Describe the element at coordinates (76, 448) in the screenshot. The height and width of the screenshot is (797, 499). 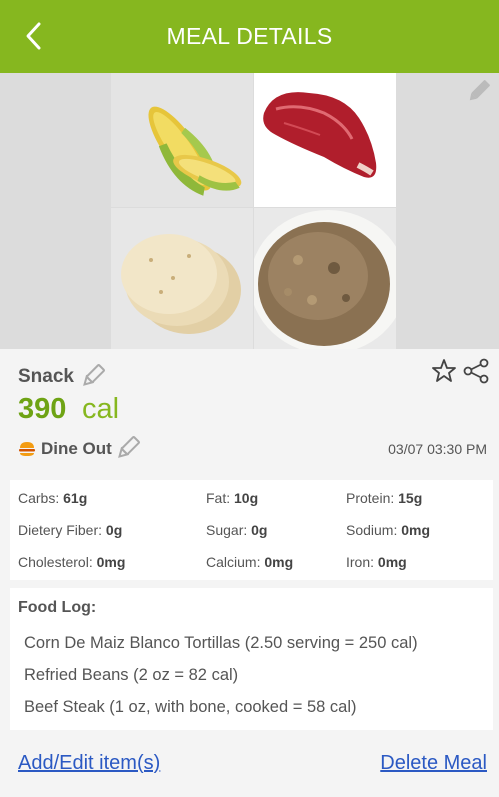
I see `meal-location-label: Dine Out` at that location.